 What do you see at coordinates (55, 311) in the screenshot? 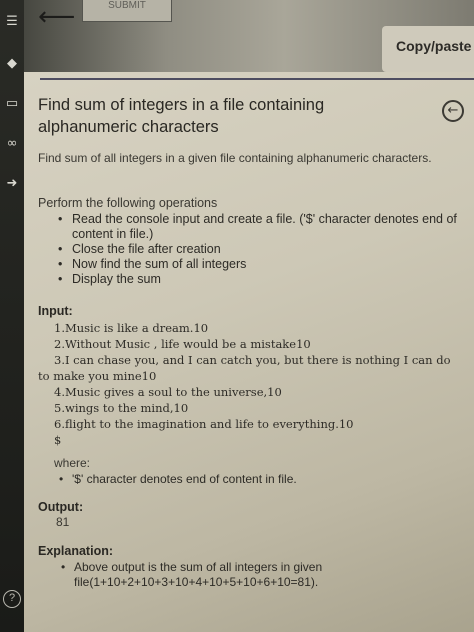
I see `input-label: Input:` at bounding box center [55, 311].